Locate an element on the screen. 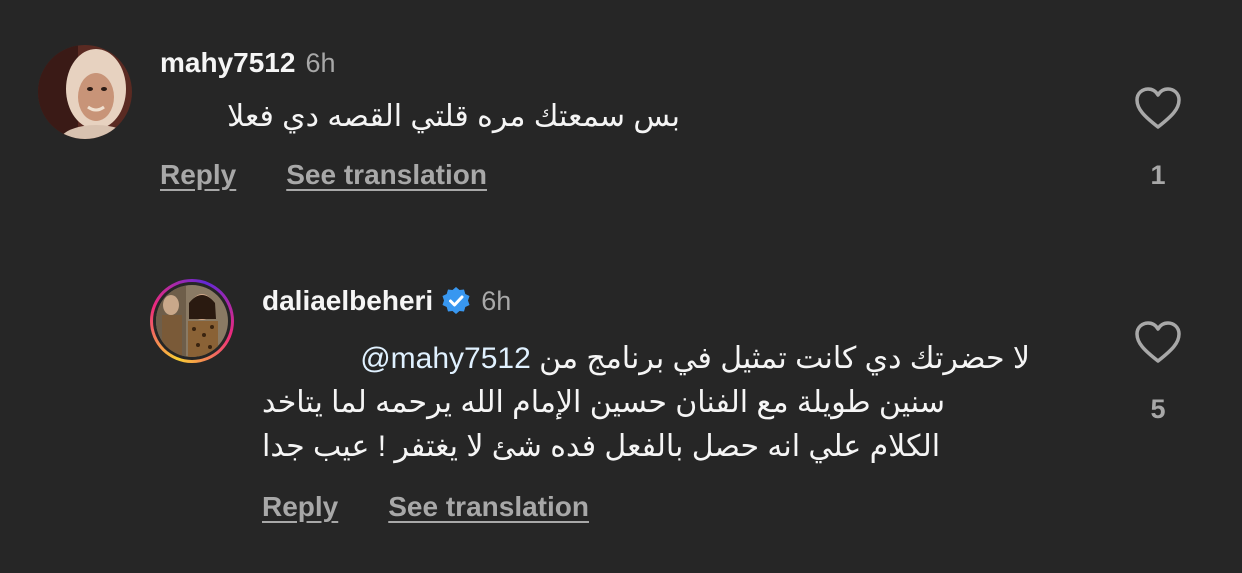 Image resolution: width=1242 pixels, height=573 pixels. username: daliaelbeheri is located at coordinates (347, 301).